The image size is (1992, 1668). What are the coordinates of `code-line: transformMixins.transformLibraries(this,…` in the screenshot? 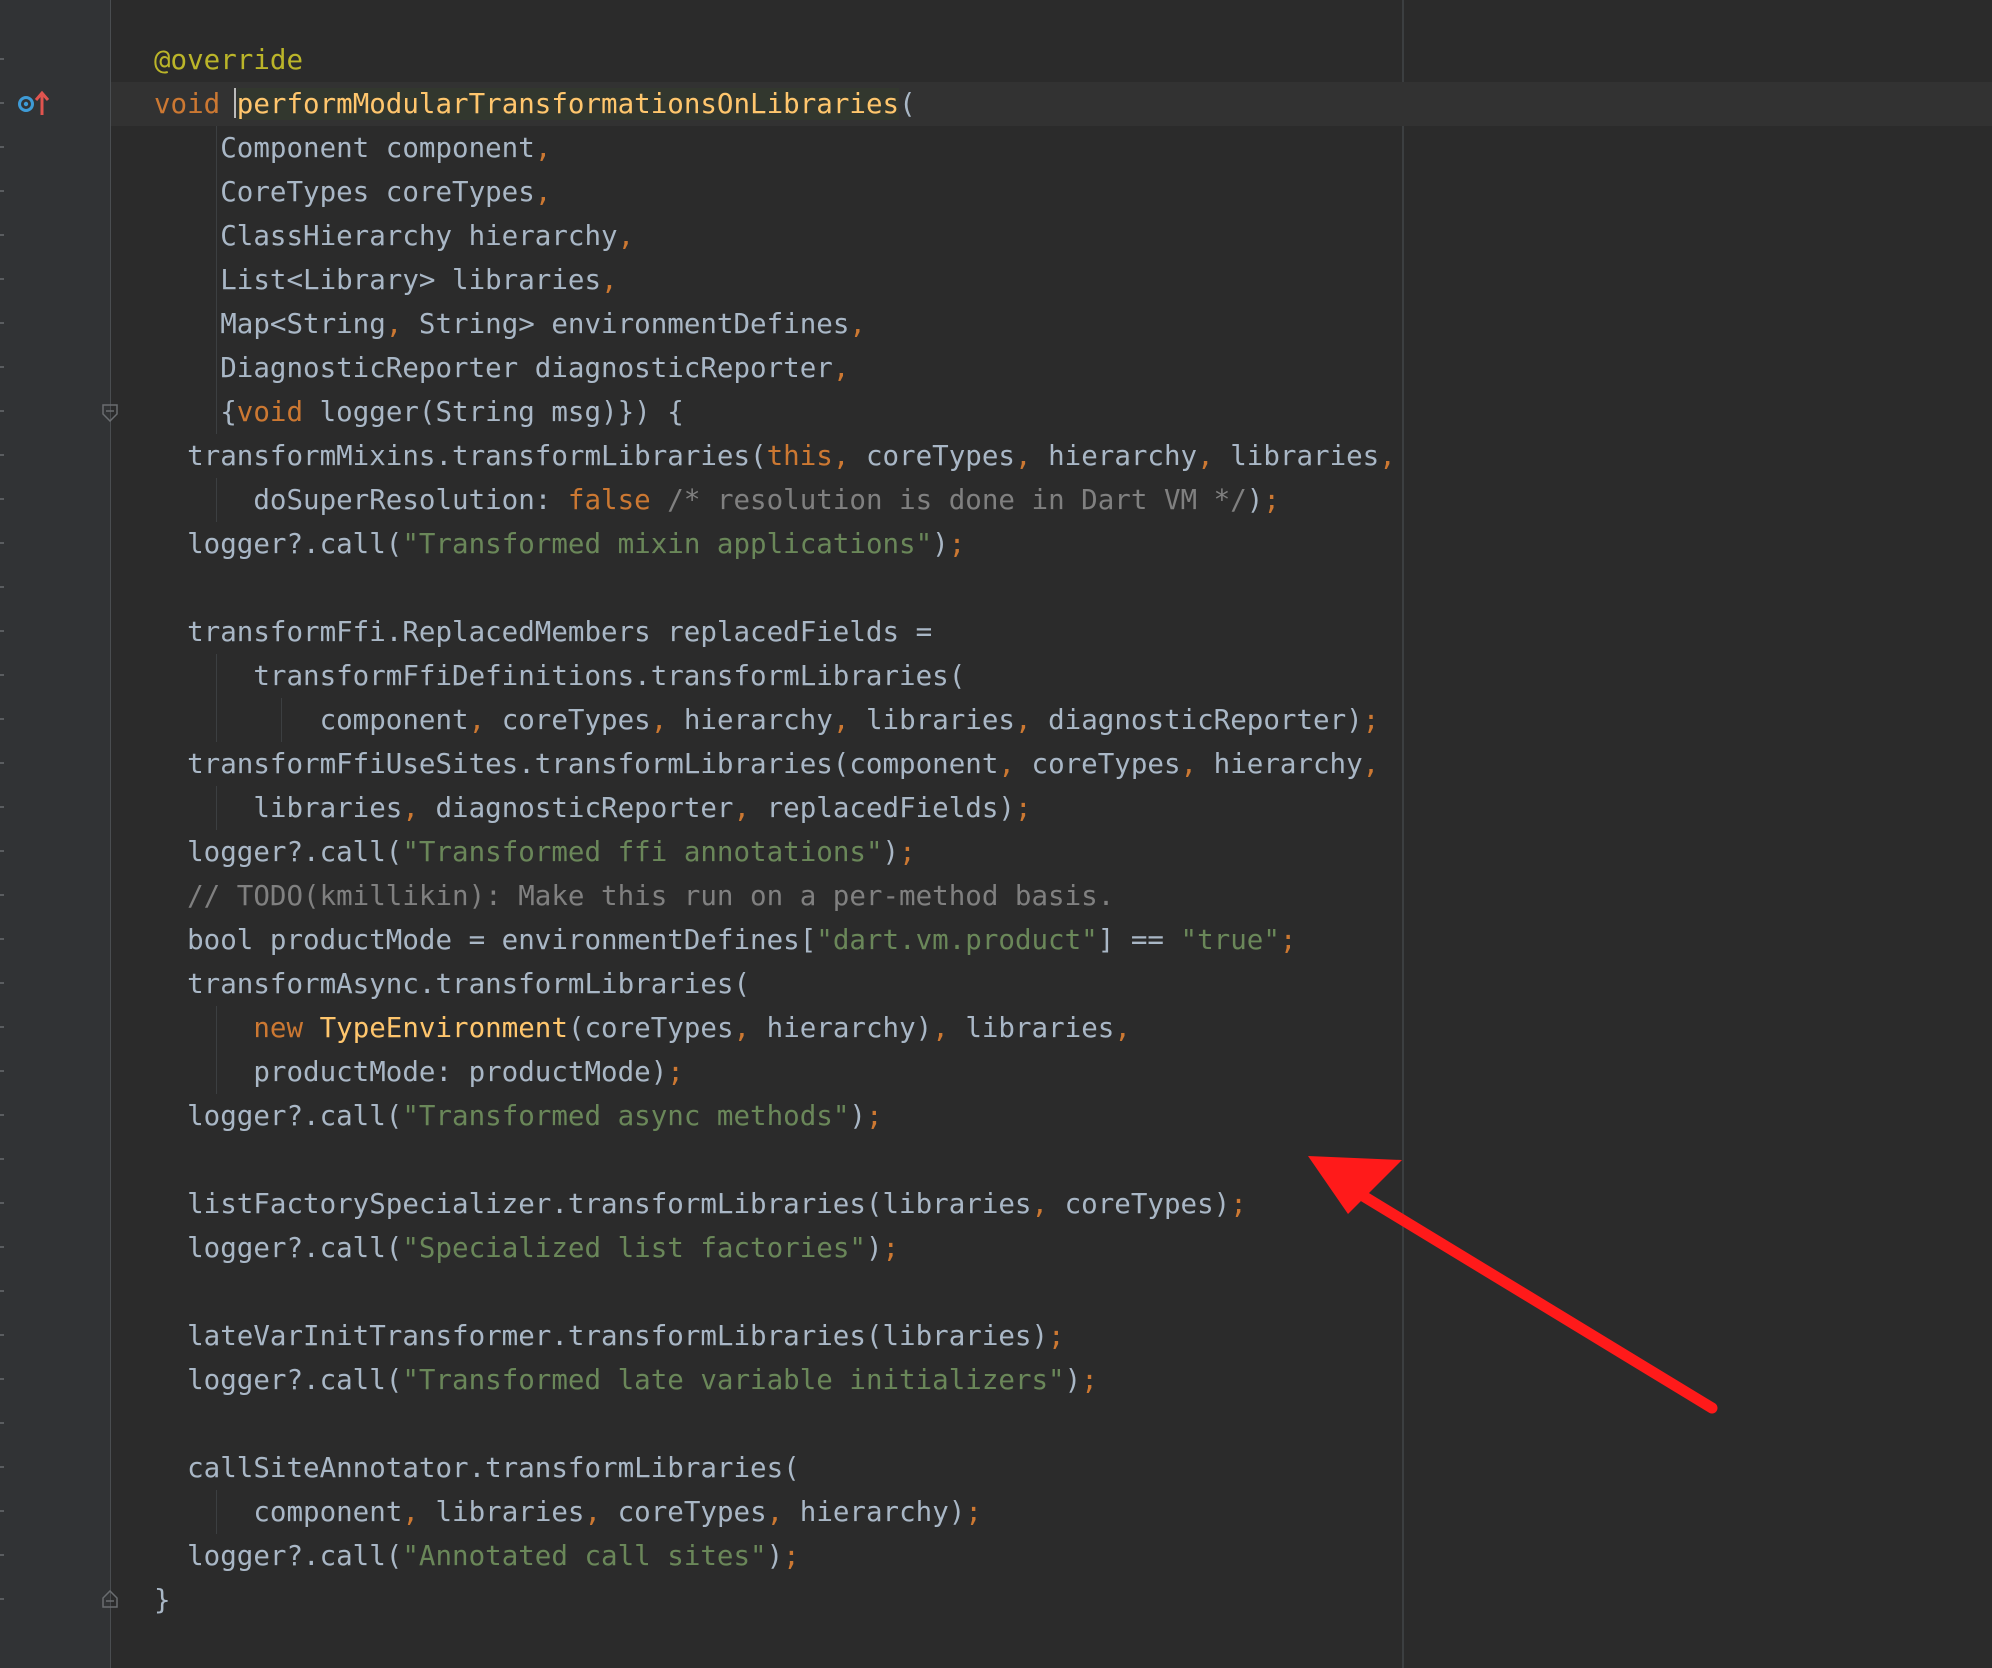 It's located at (775, 456).